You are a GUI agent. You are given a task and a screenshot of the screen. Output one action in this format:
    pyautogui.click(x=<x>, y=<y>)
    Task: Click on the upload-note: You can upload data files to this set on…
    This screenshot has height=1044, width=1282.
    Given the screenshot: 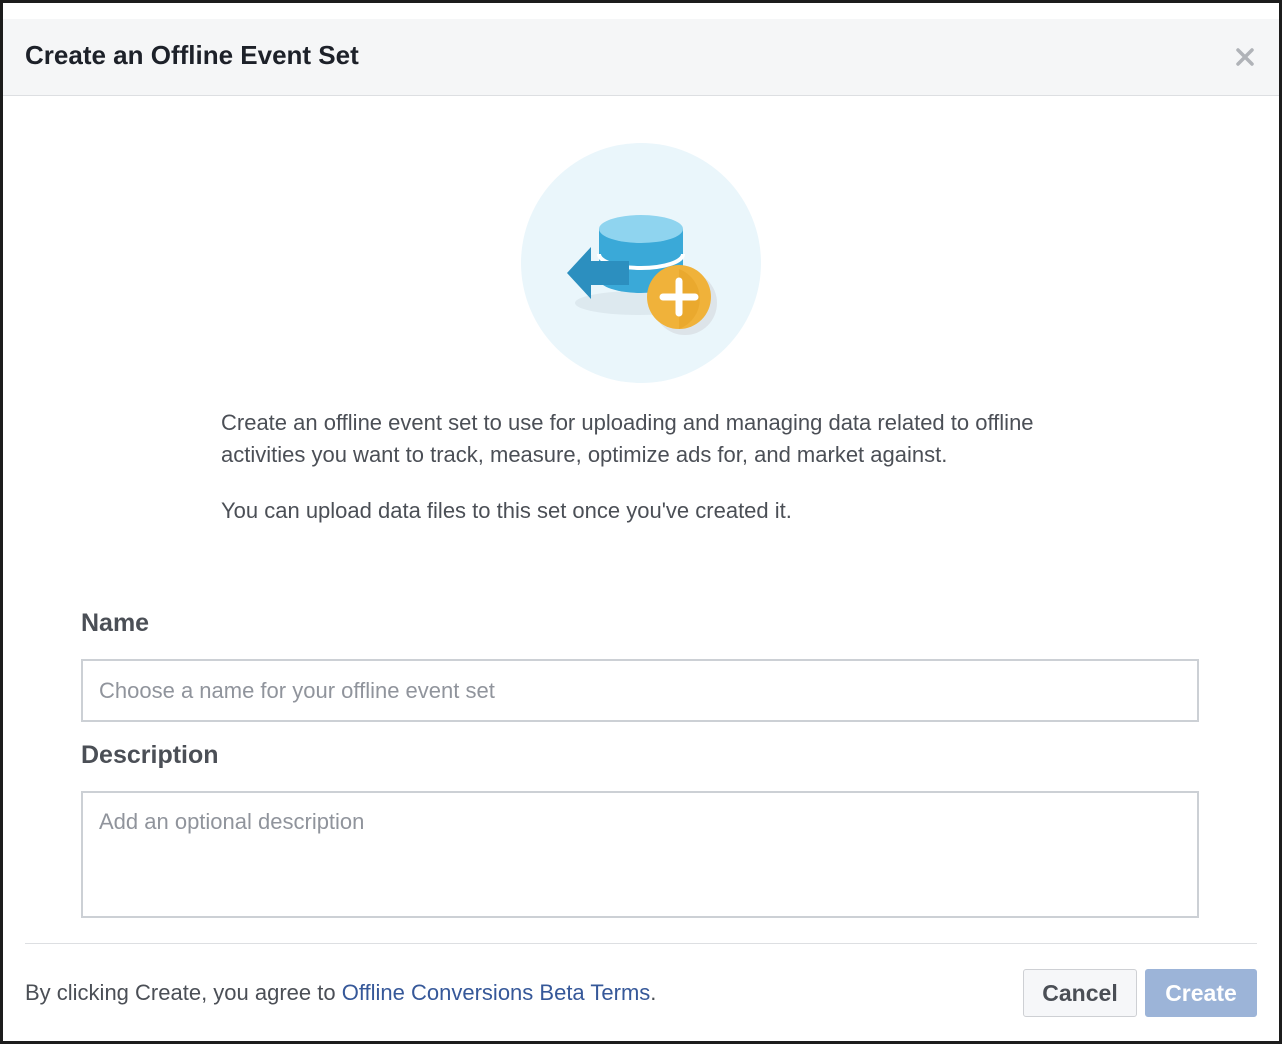 What is the action you would take?
    pyautogui.click(x=506, y=510)
    